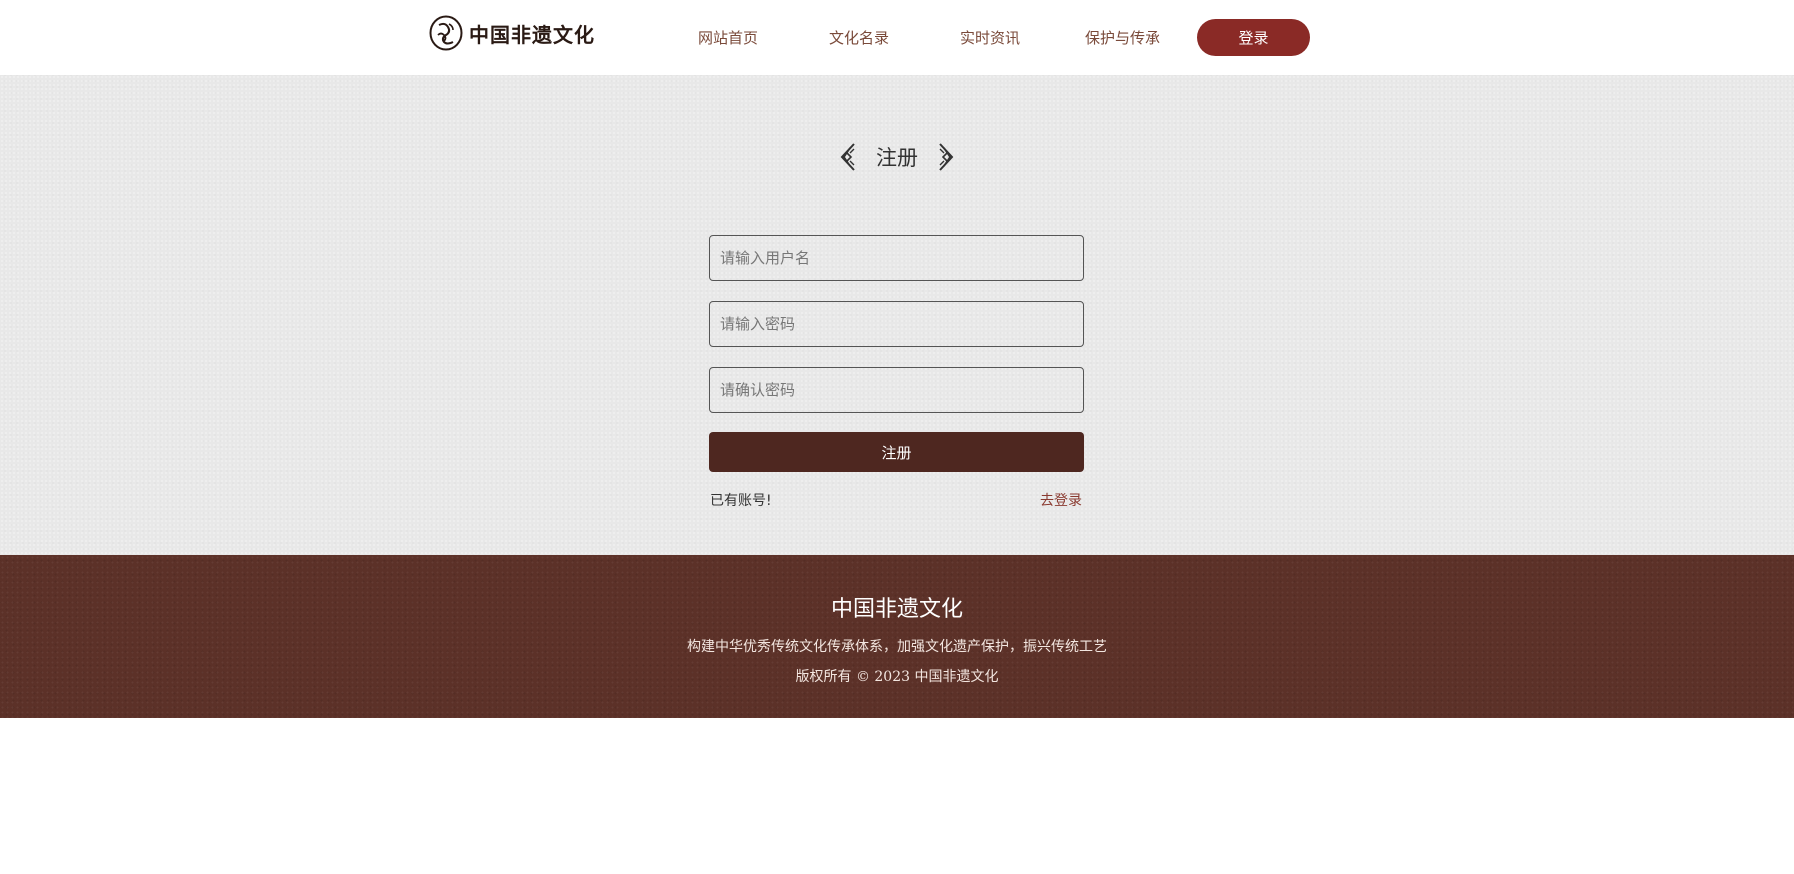  I want to click on nav-item-culture-list: 文化名录, so click(859, 37).